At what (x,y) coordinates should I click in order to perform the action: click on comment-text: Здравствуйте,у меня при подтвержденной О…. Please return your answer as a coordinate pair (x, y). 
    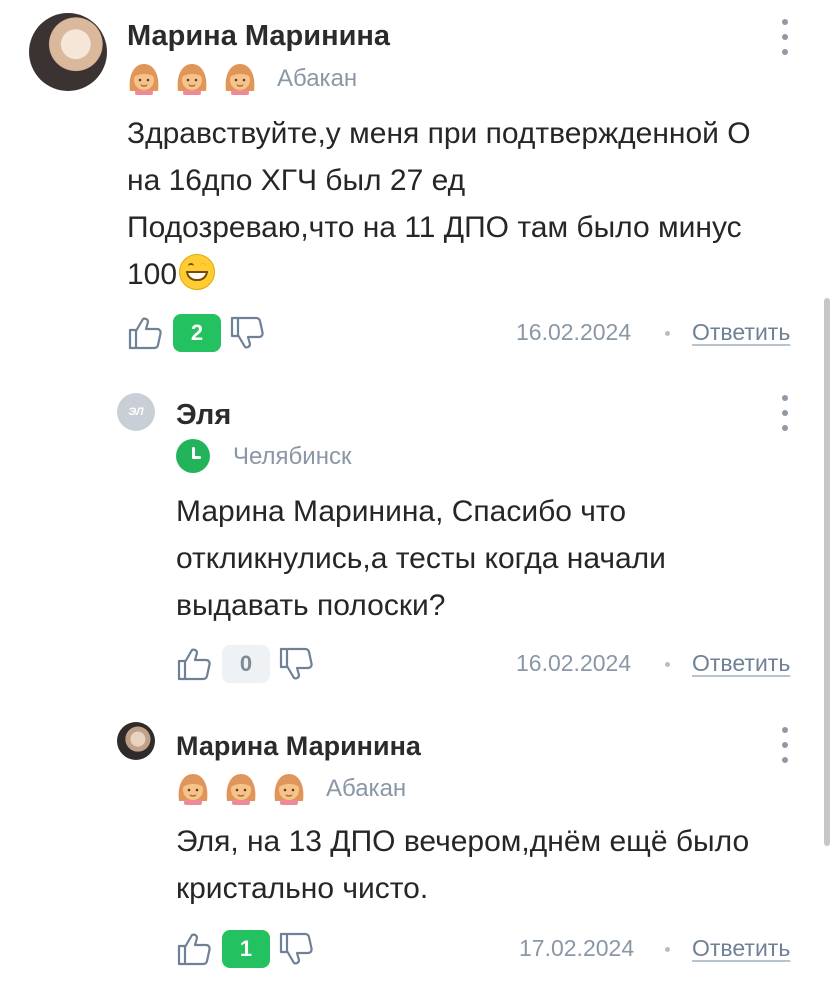
    Looking at the image, I should click on (439, 204).